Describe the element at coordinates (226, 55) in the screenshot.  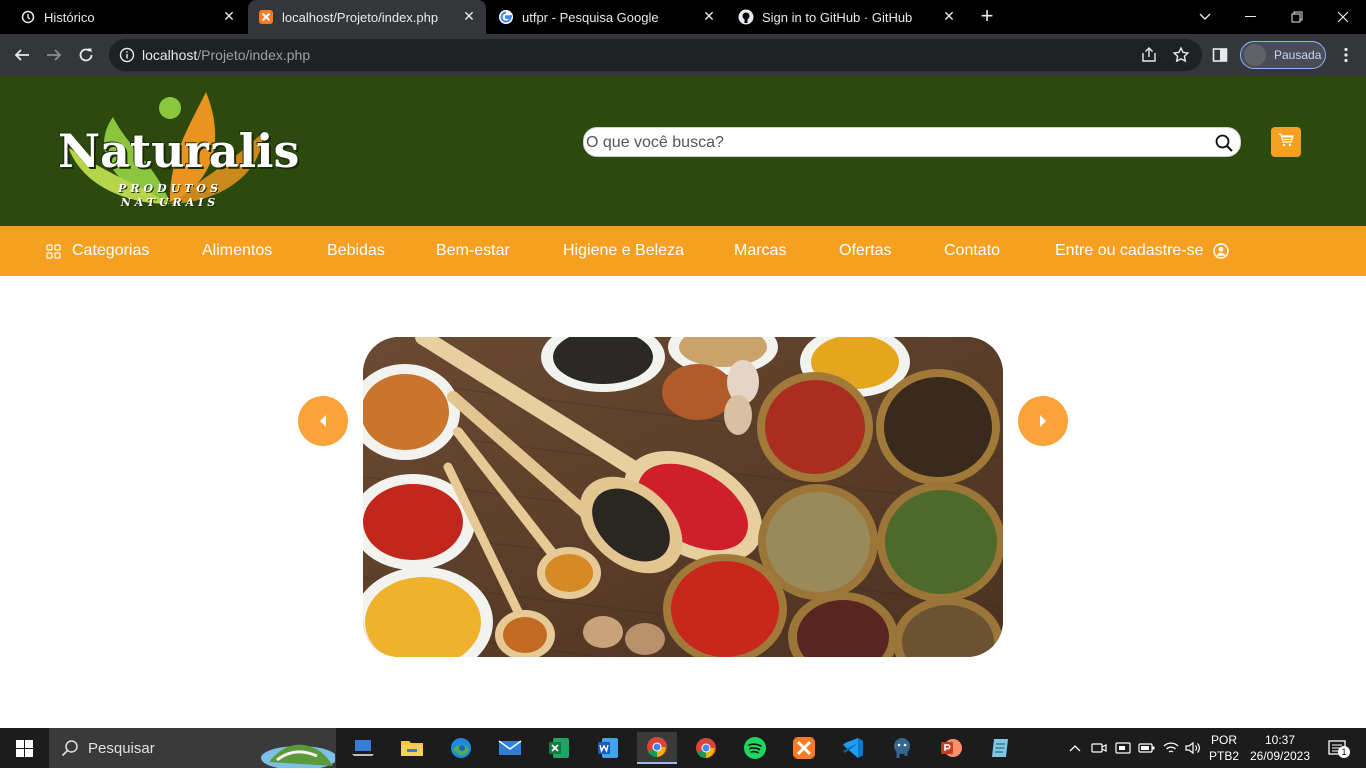
I see `url-text: localhost/Projeto/index.php` at that location.